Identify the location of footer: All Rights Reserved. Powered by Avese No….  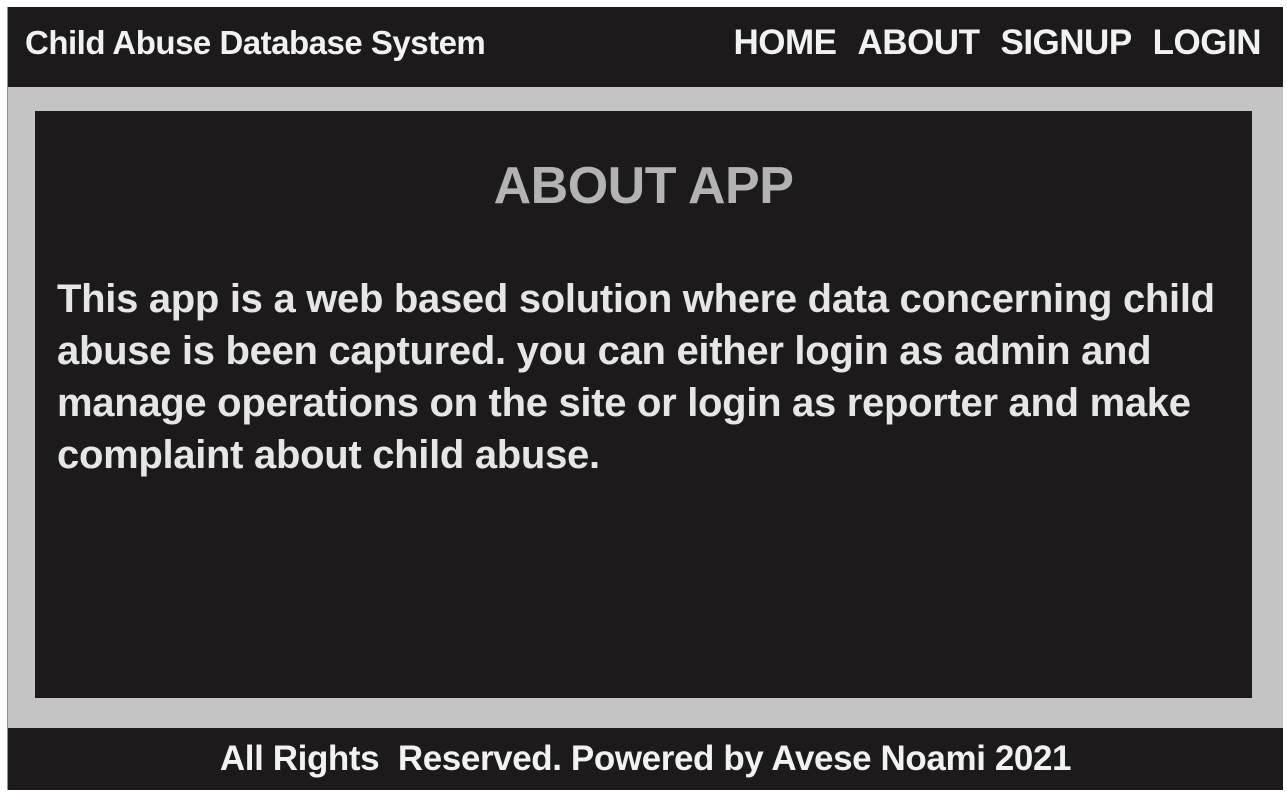
(645, 759).